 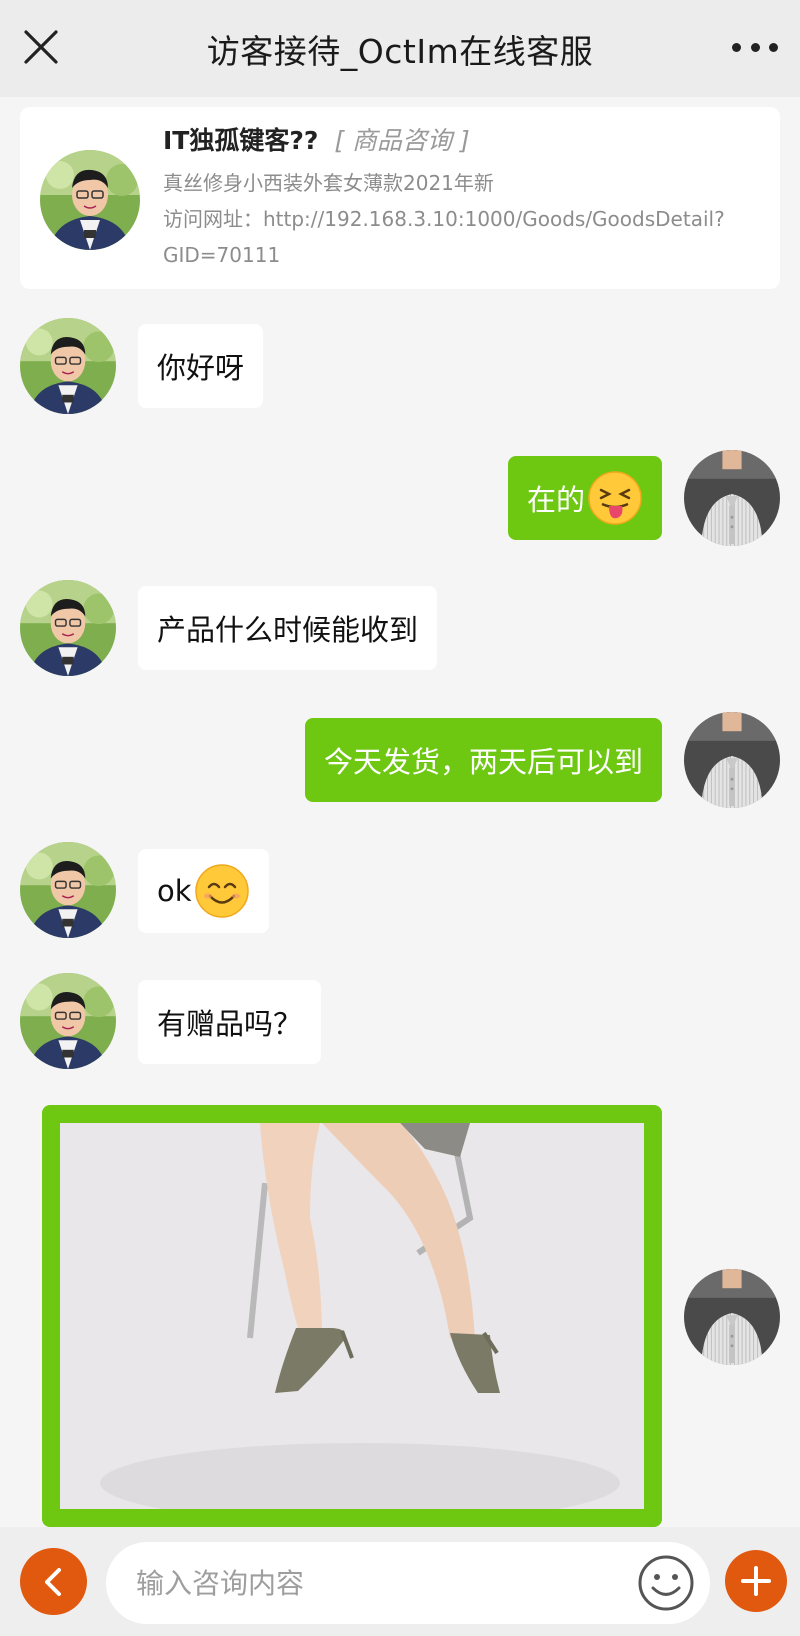 I want to click on message-bubble-agent: 今天发货，两天后可以到, so click(x=483, y=760).